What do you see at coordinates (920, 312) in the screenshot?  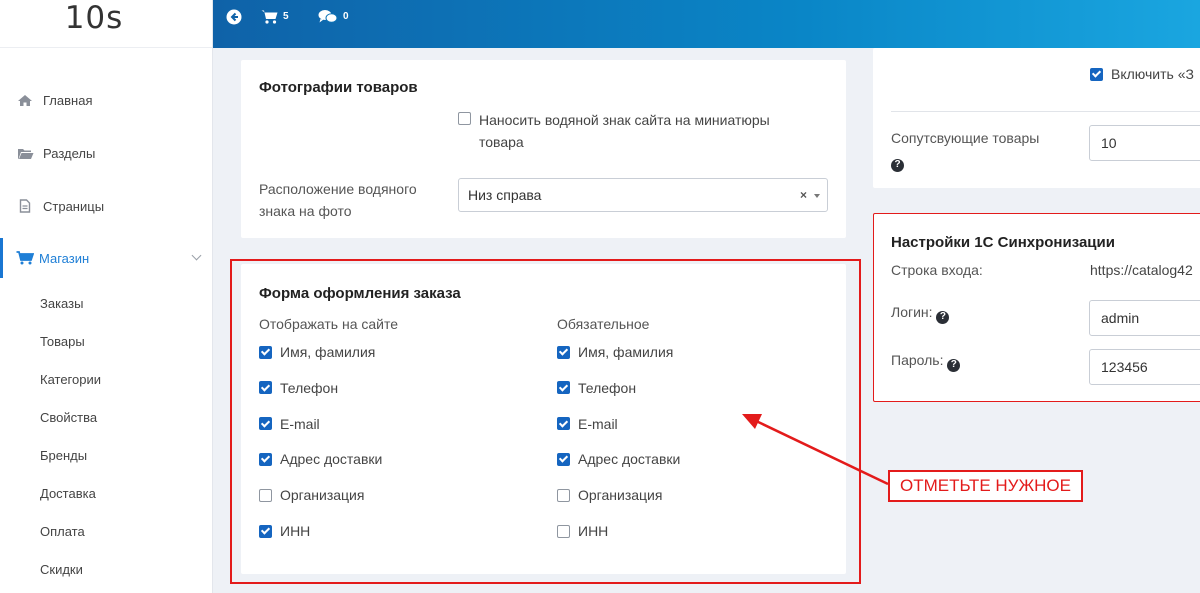 I see `sync-login-label: Логин: ?` at bounding box center [920, 312].